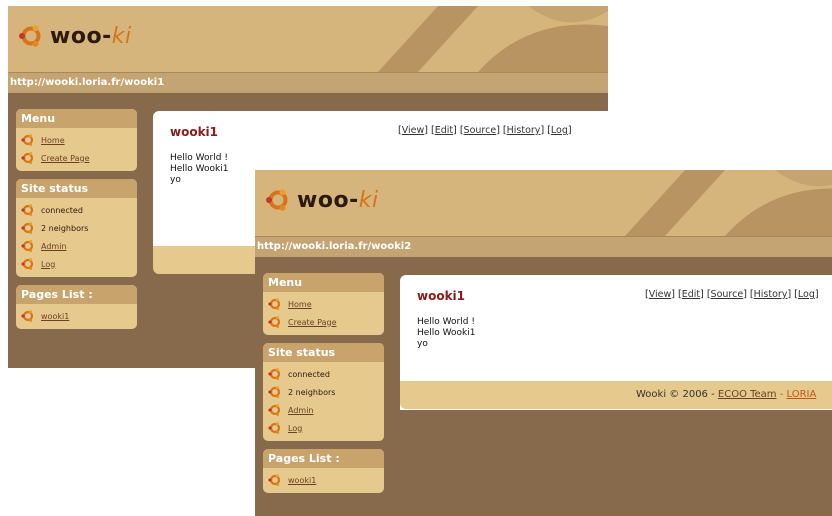 The height and width of the screenshot is (516, 832). I want to click on footer-text: Wooki © 2006 - ECOO Team - LORIA, so click(726, 394).